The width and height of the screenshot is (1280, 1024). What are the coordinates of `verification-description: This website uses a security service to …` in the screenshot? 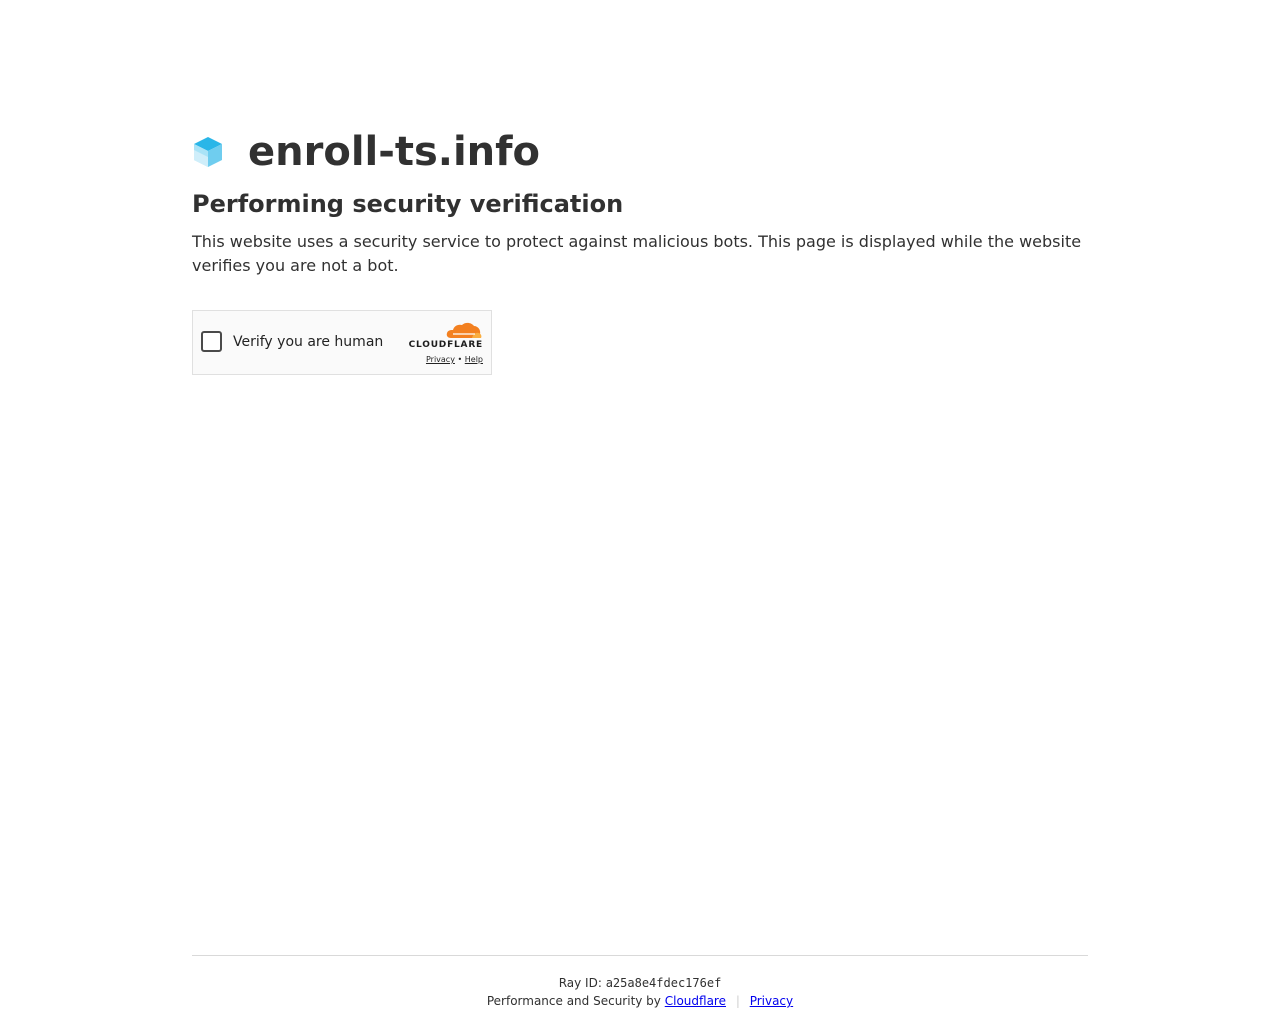 It's located at (637, 253).